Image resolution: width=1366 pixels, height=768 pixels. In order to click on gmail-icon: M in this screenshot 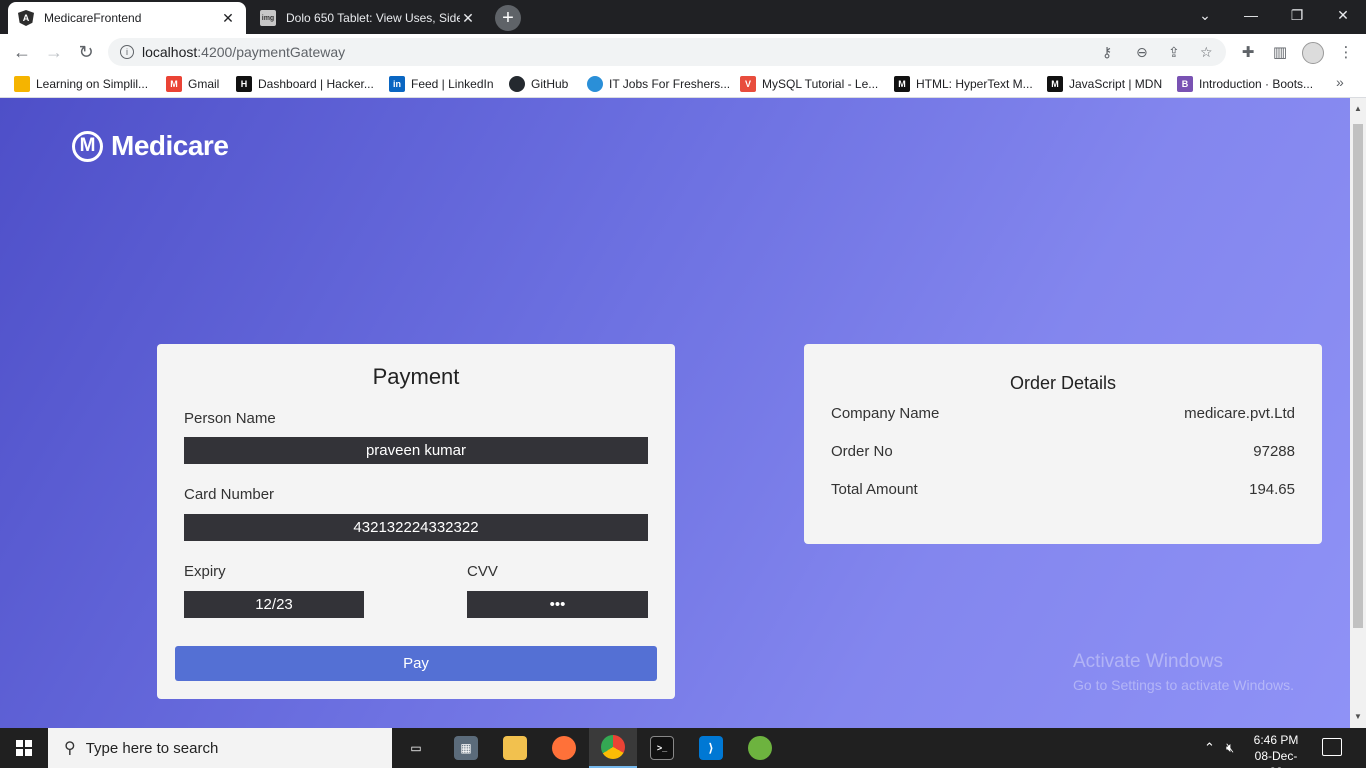, I will do `click(174, 84)`.